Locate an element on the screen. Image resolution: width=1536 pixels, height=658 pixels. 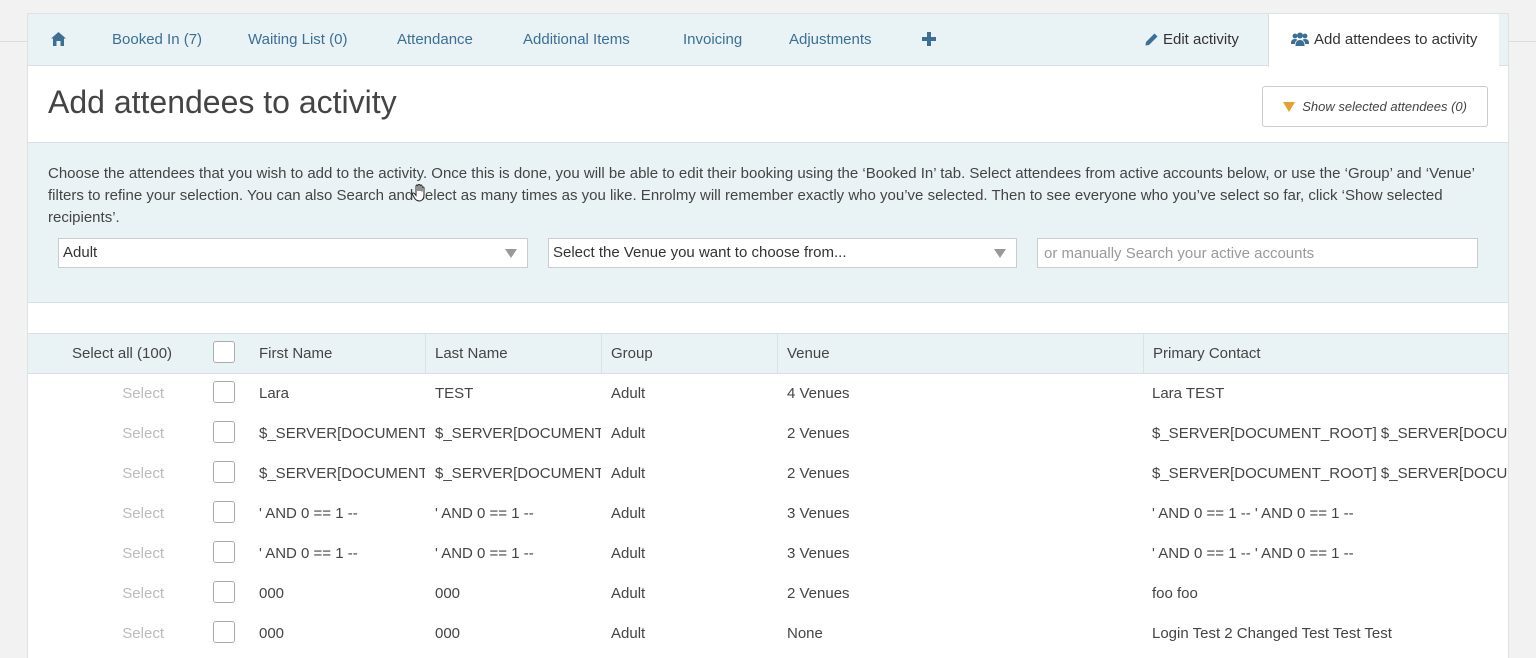
header-first-name: First Name is located at coordinates (338, 354).